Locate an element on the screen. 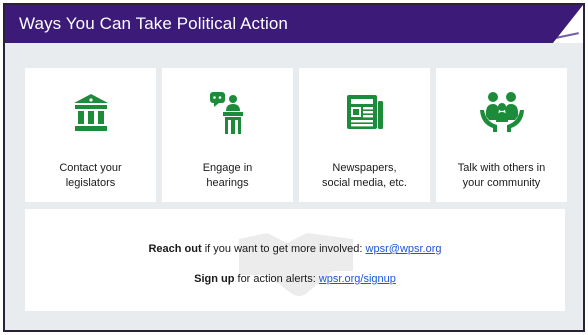 The width and height of the screenshot is (588, 335). reach-out-text: if you want to get more involved: is located at coordinates (283, 249).